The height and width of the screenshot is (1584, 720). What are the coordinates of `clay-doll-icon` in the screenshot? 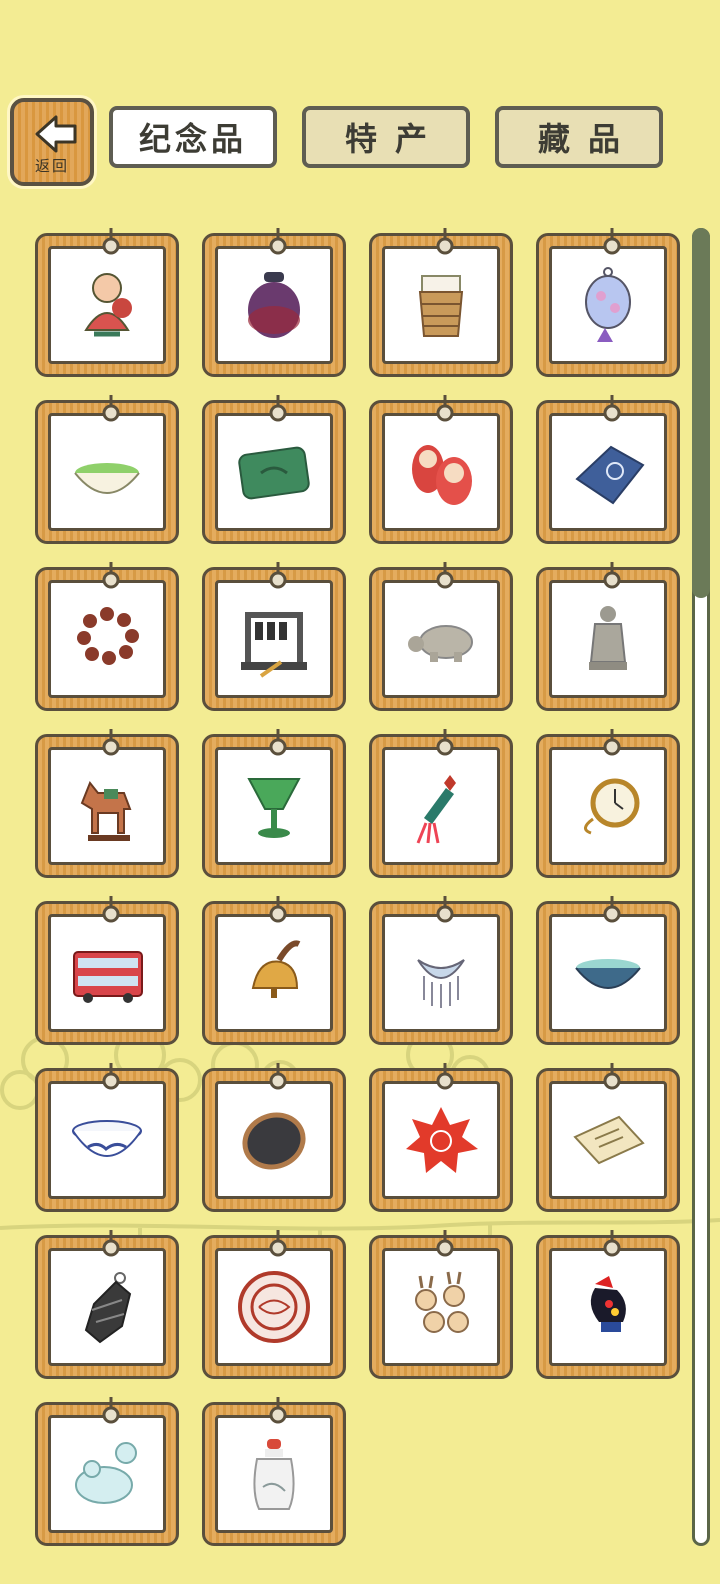 It's located at (108, 305).